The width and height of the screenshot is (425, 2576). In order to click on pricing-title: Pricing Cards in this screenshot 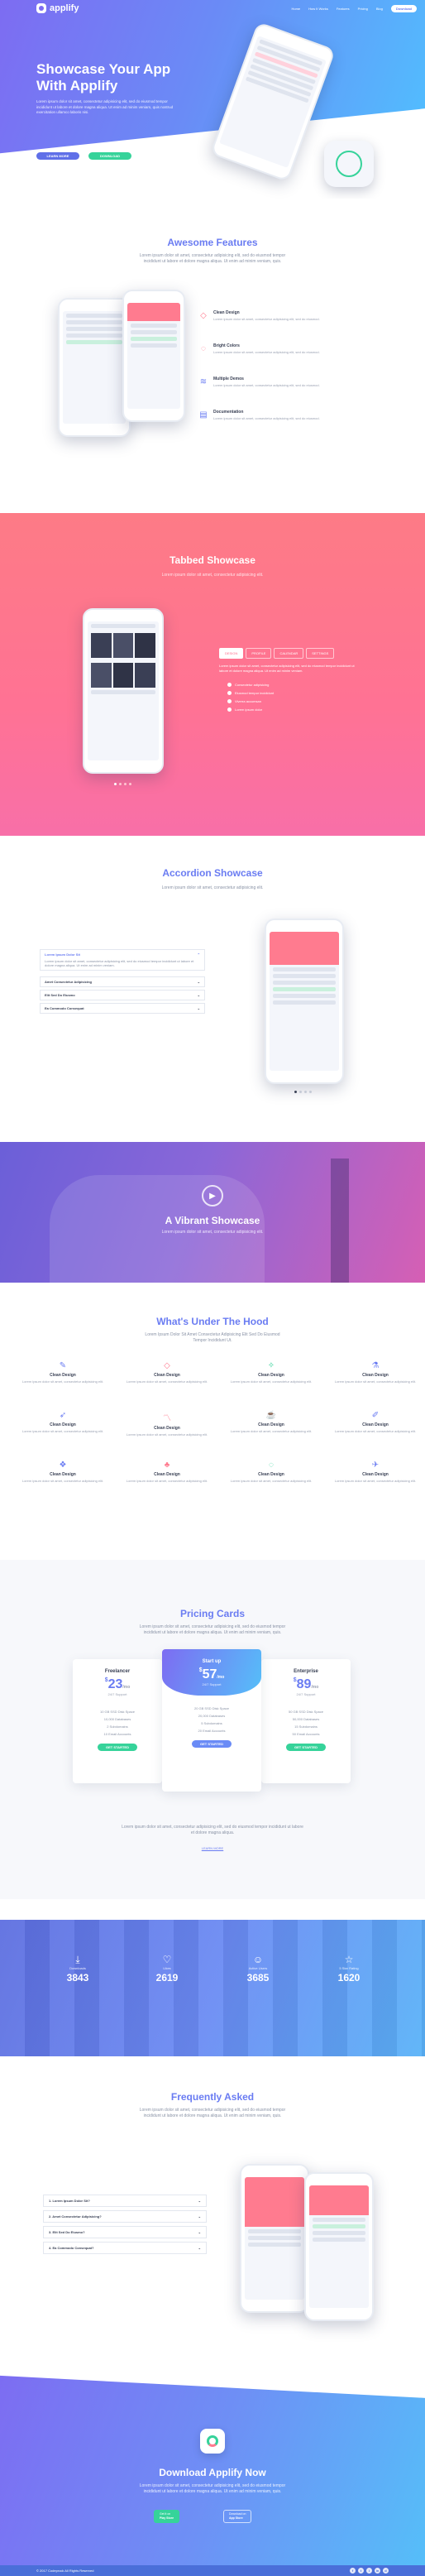, I will do `click(212, 1614)`.